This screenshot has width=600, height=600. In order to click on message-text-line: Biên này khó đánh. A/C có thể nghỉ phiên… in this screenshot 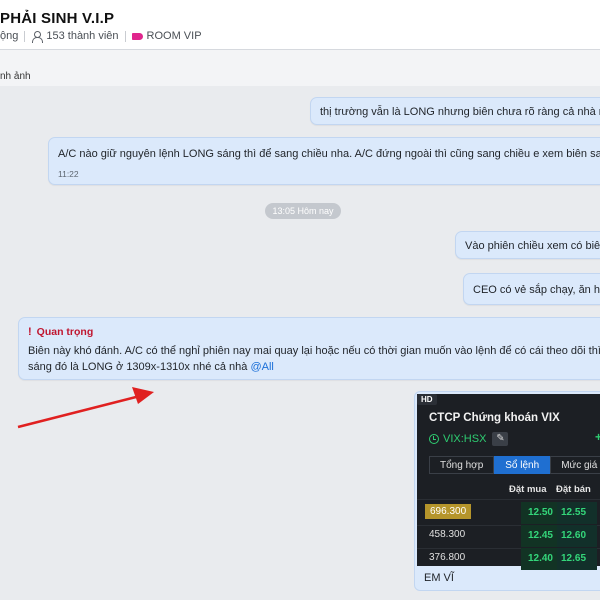, I will do `click(314, 351)`.